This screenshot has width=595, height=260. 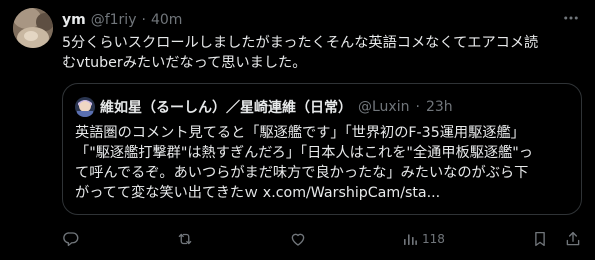 What do you see at coordinates (439, 107) in the screenshot?
I see `quote-time: 23h` at bounding box center [439, 107].